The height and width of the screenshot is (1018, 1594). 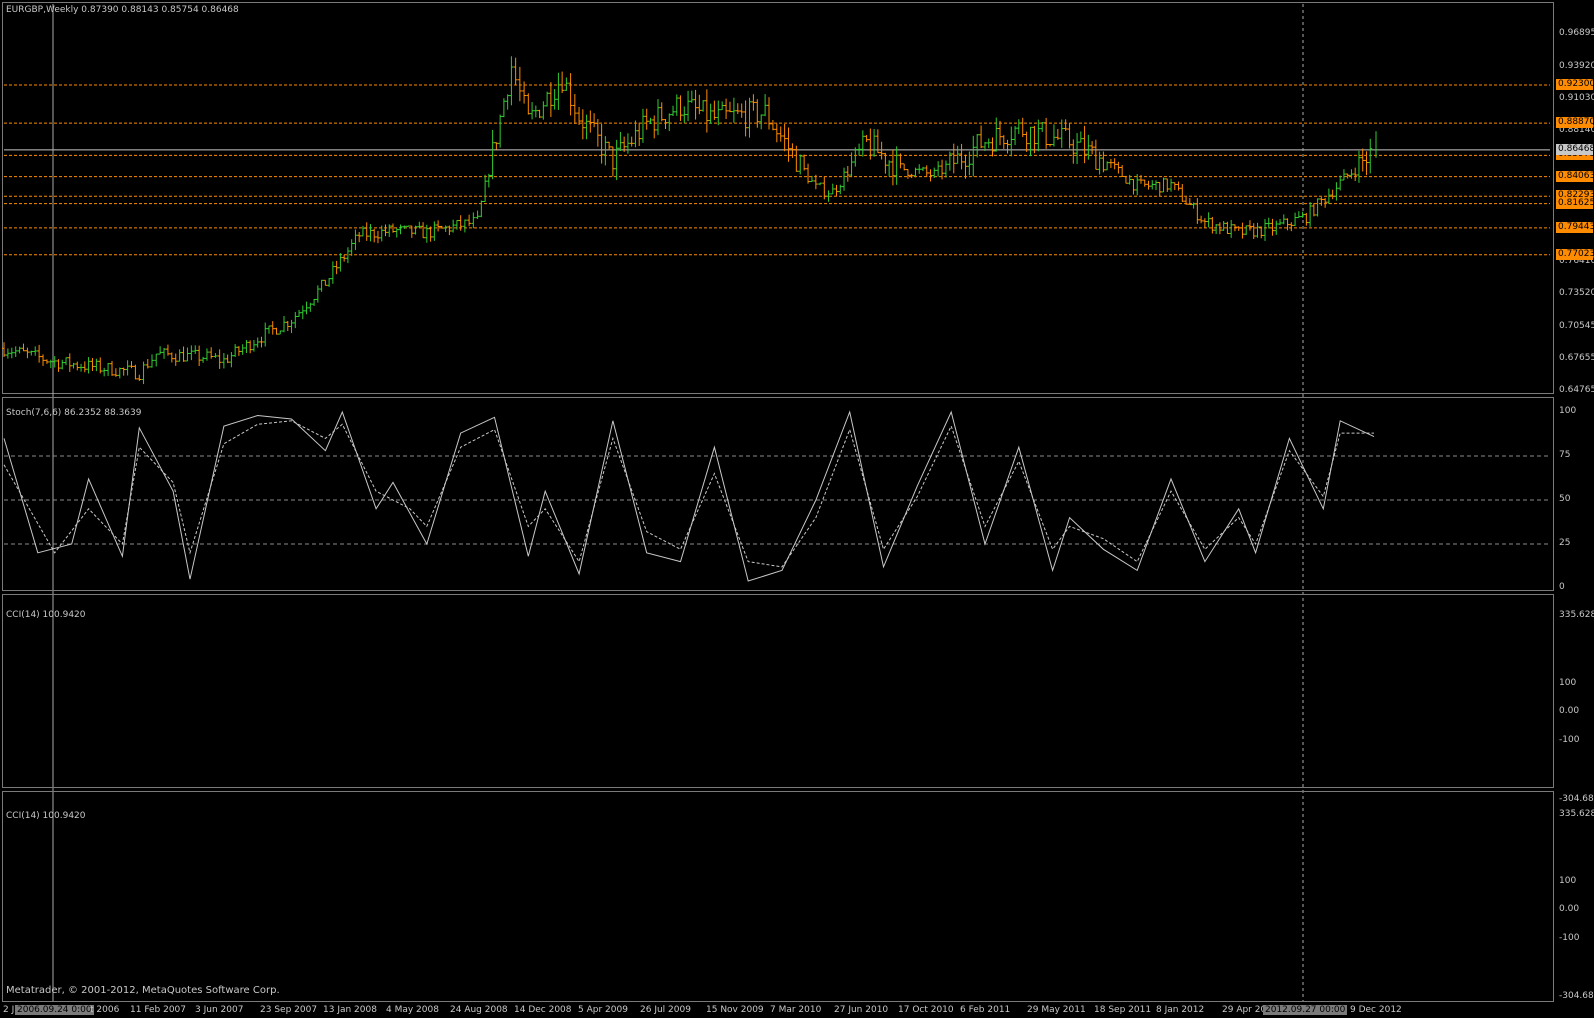 What do you see at coordinates (1575, 123) in the screenshot?
I see `level-label: 0.88870` at bounding box center [1575, 123].